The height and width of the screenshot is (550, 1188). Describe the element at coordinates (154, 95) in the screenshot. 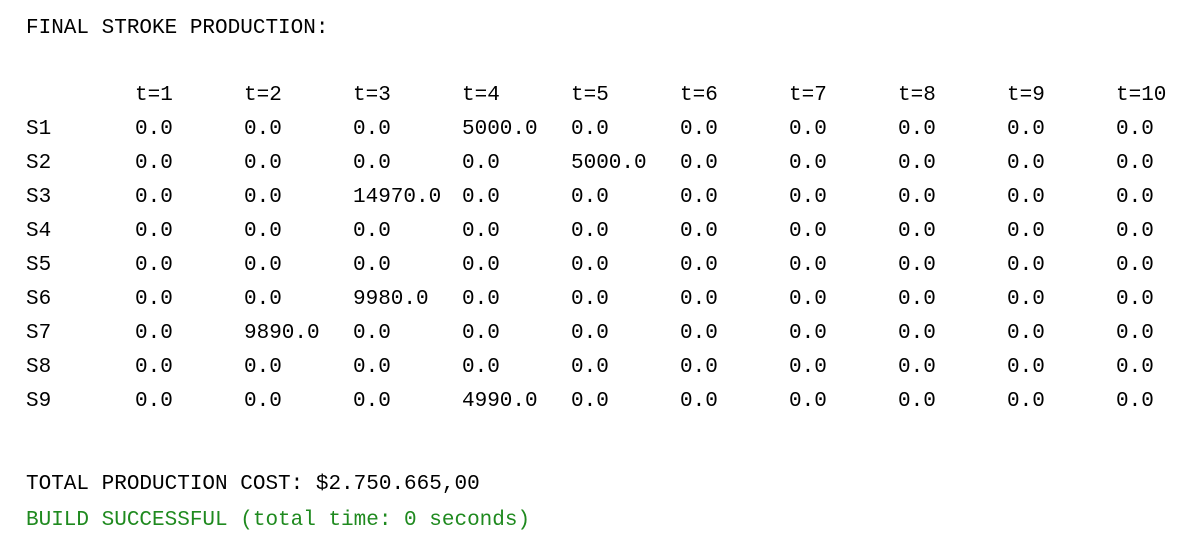

I see `table-header-cell: t=1` at that location.